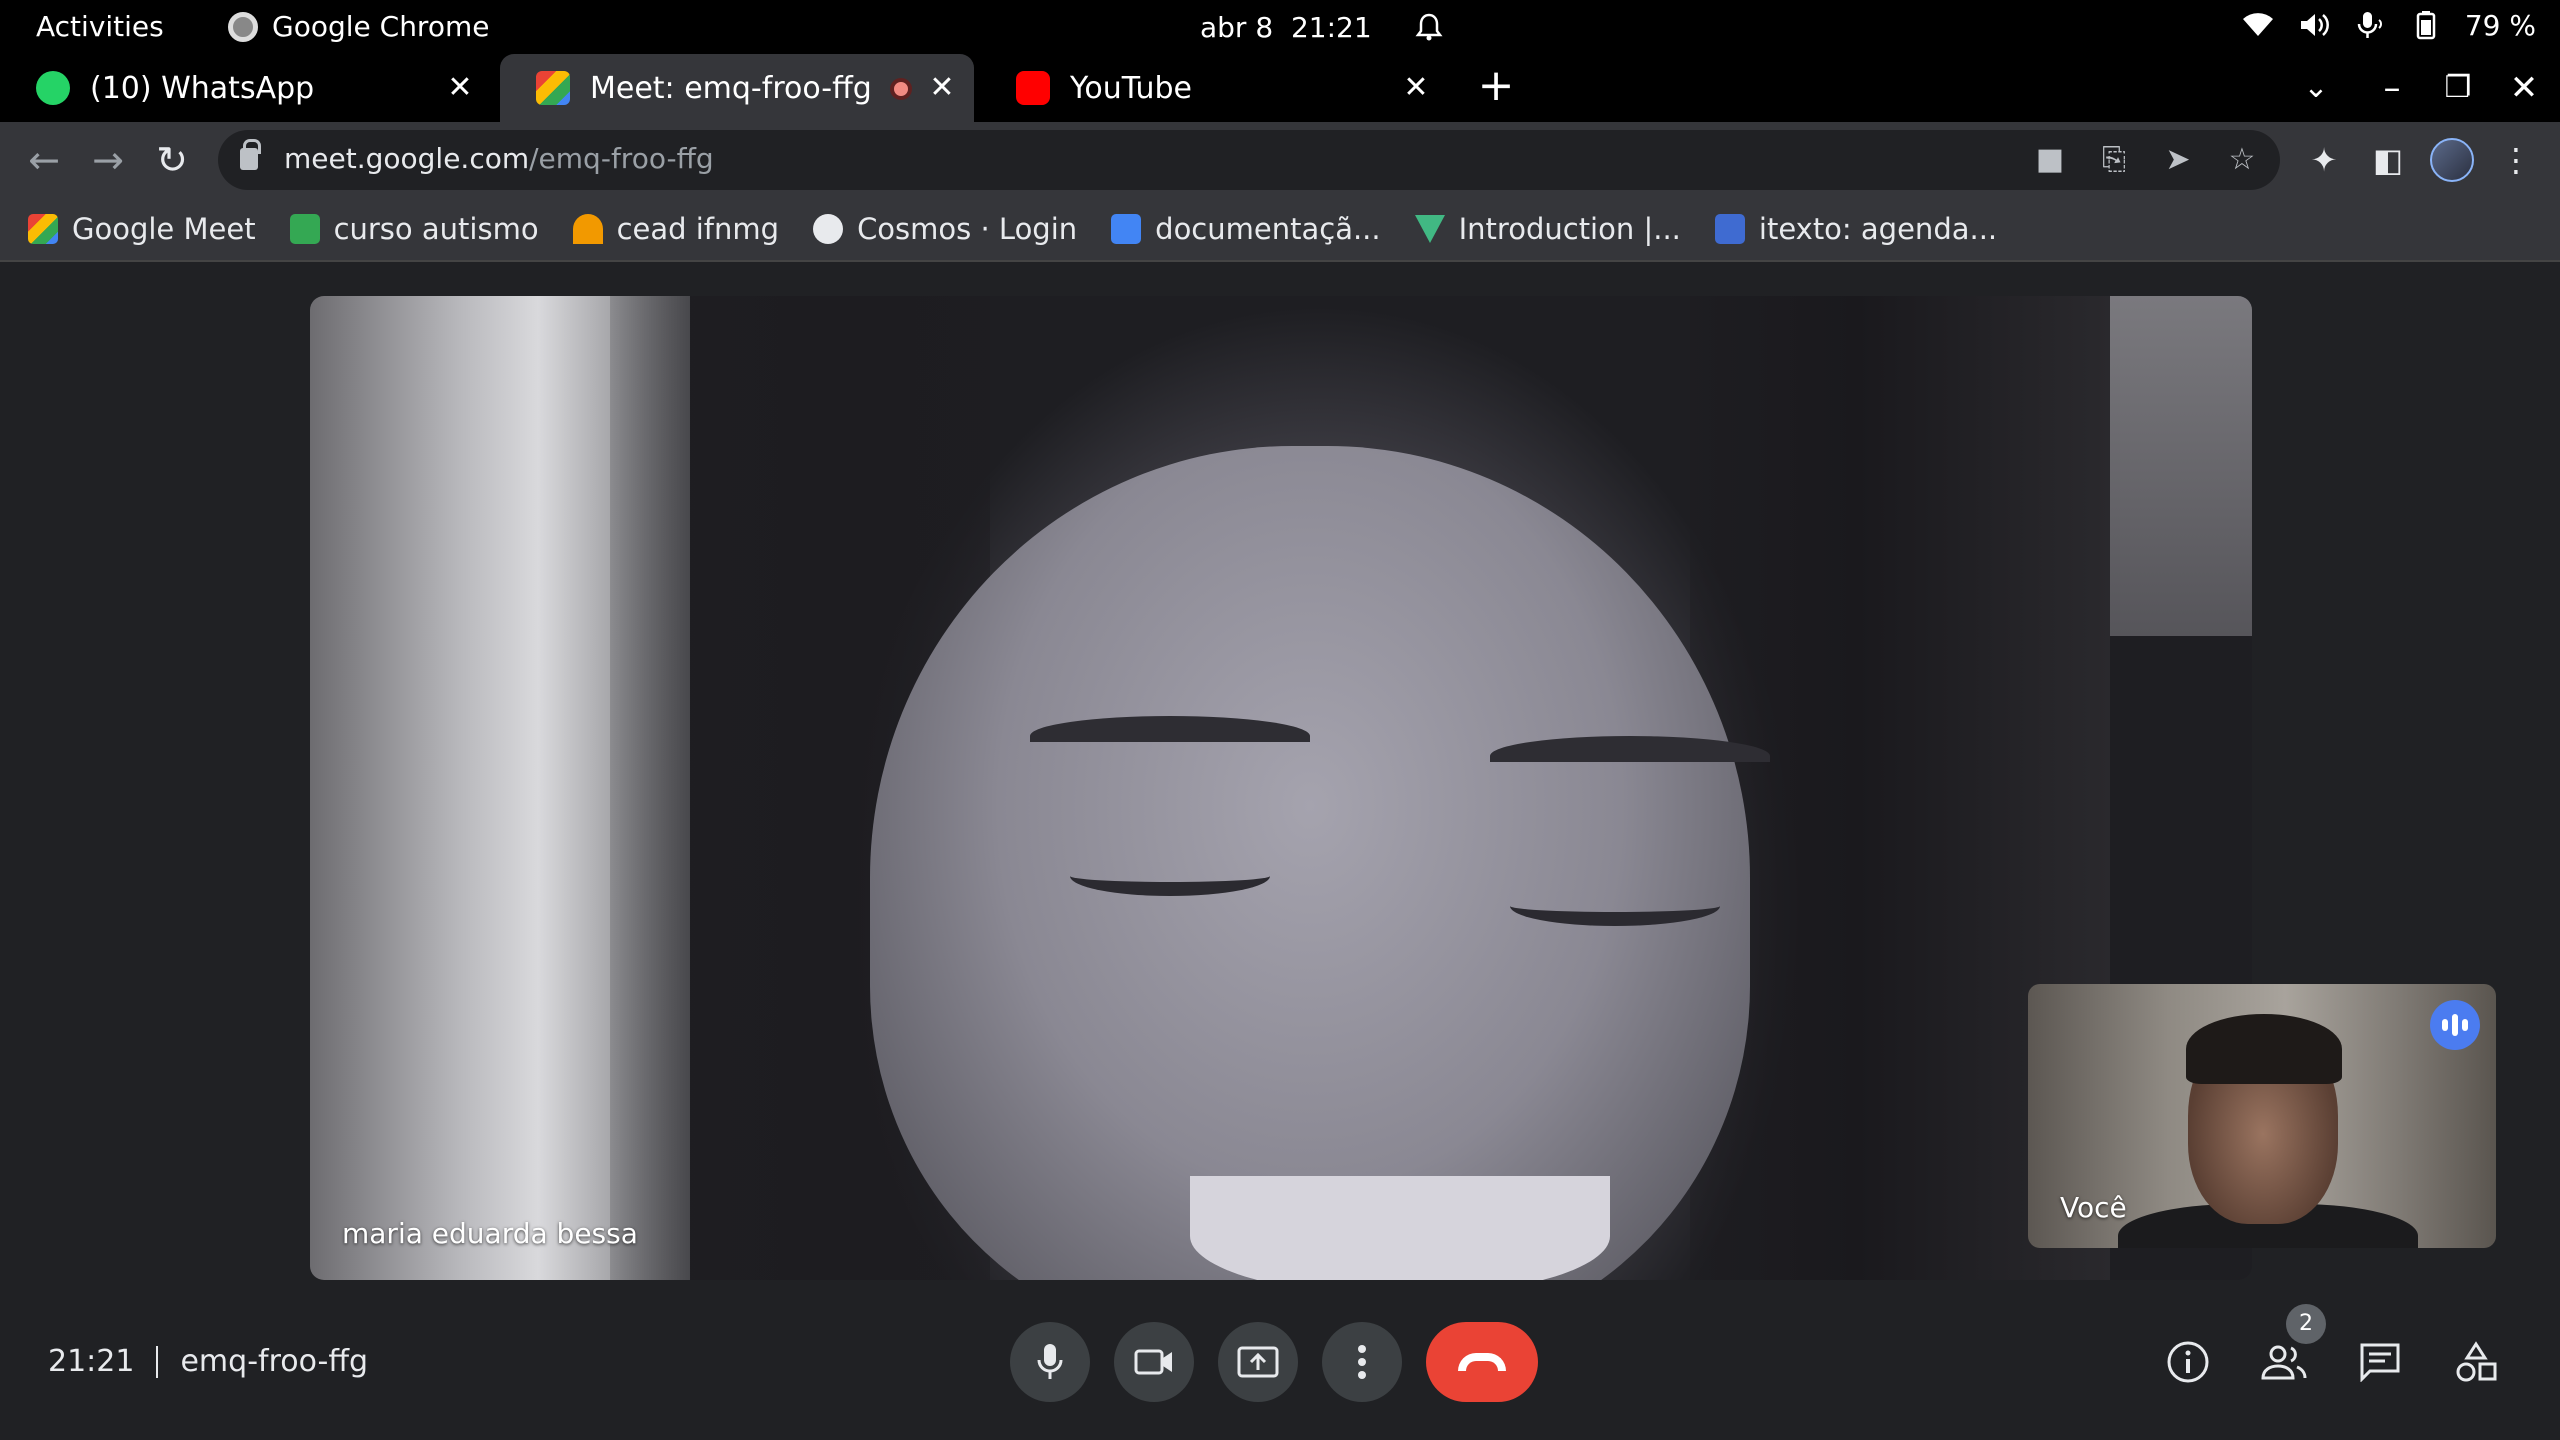 Image resolution: width=2560 pixels, height=1440 pixels. I want to click on bookmark-google-meet: Google Meet, so click(142, 229).